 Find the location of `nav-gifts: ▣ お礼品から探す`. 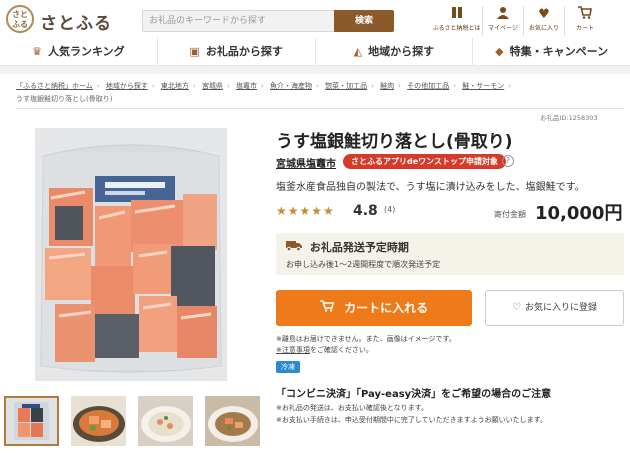

nav-gifts: ▣ お礼品から探す is located at coordinates (237, 52).